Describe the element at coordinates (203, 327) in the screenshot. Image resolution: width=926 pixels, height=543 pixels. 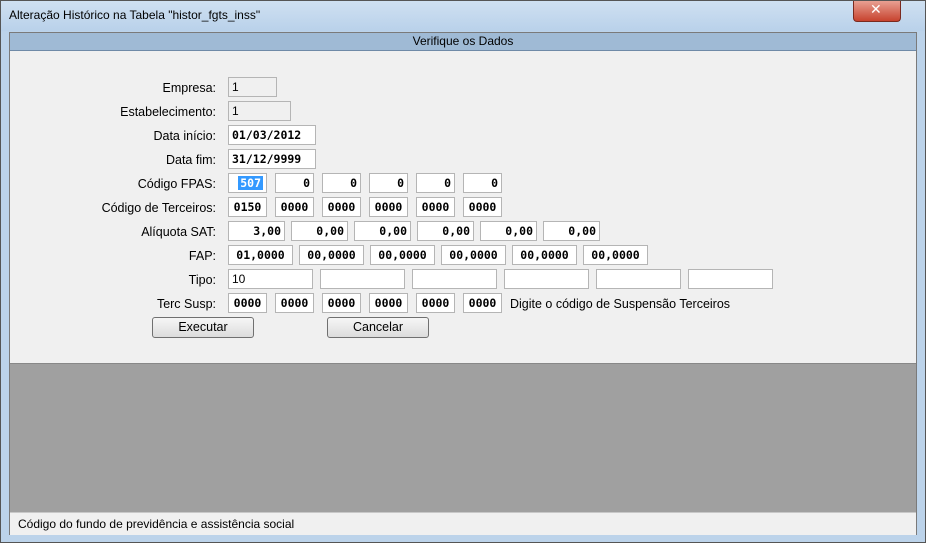
I see `executar-button: Executar` at that location.